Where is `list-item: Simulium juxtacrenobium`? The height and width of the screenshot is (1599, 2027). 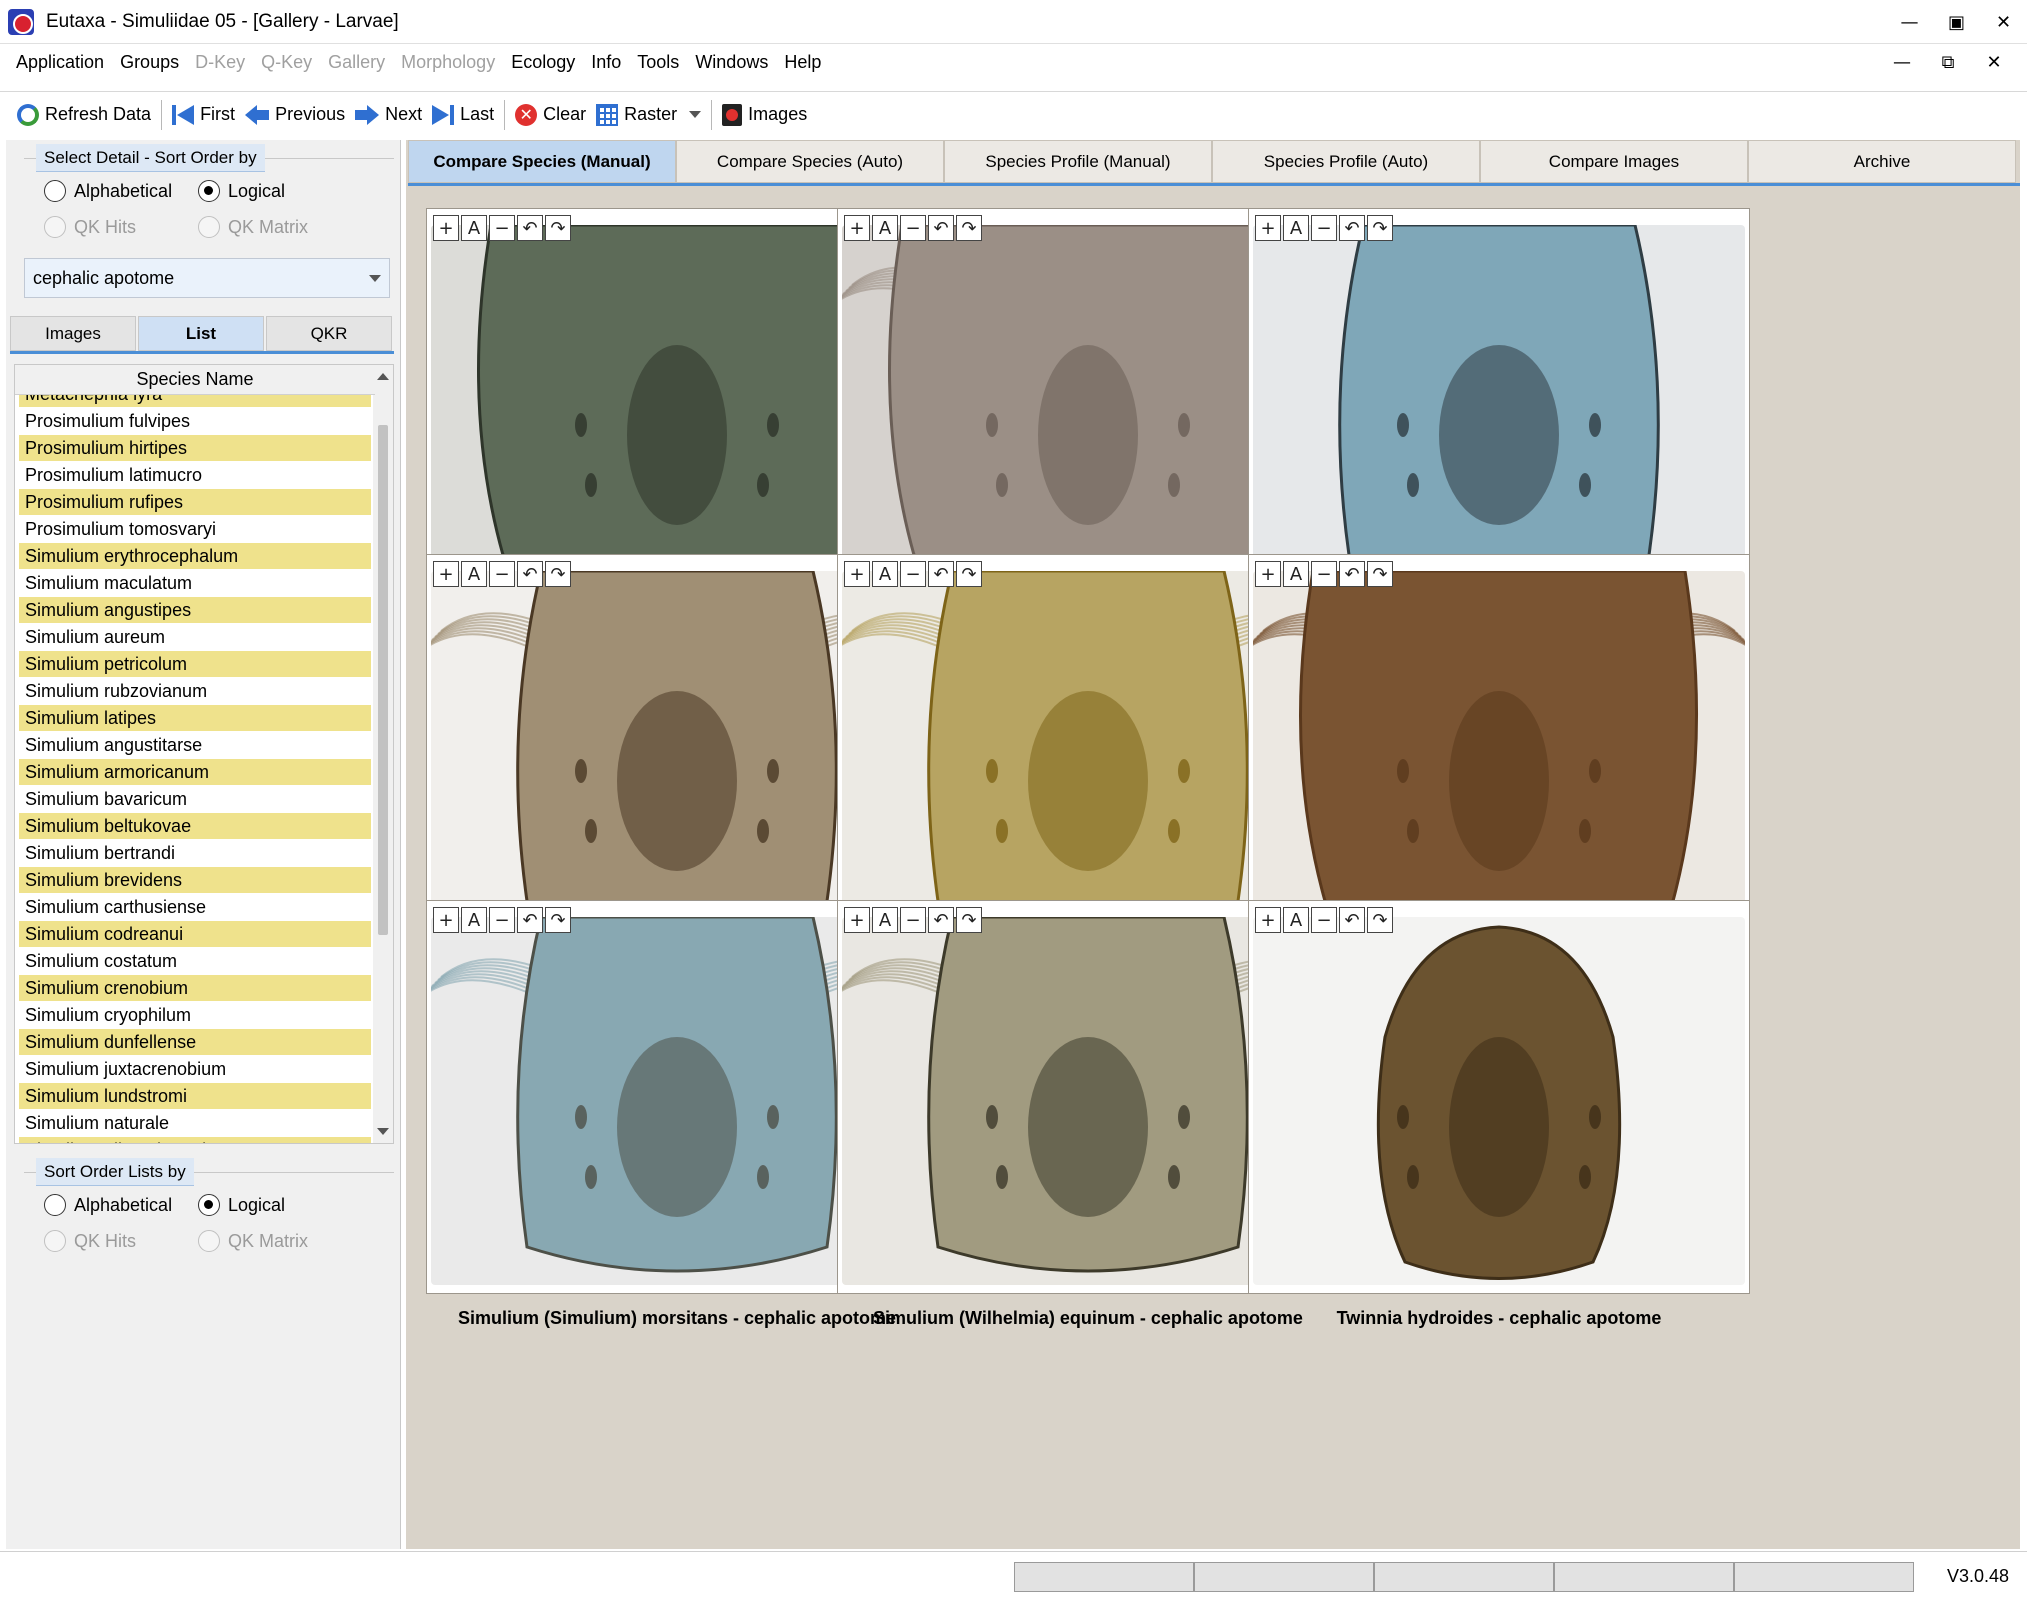 list-item: Simulium juxtacrenobium is located at coordinates (195, 1069).